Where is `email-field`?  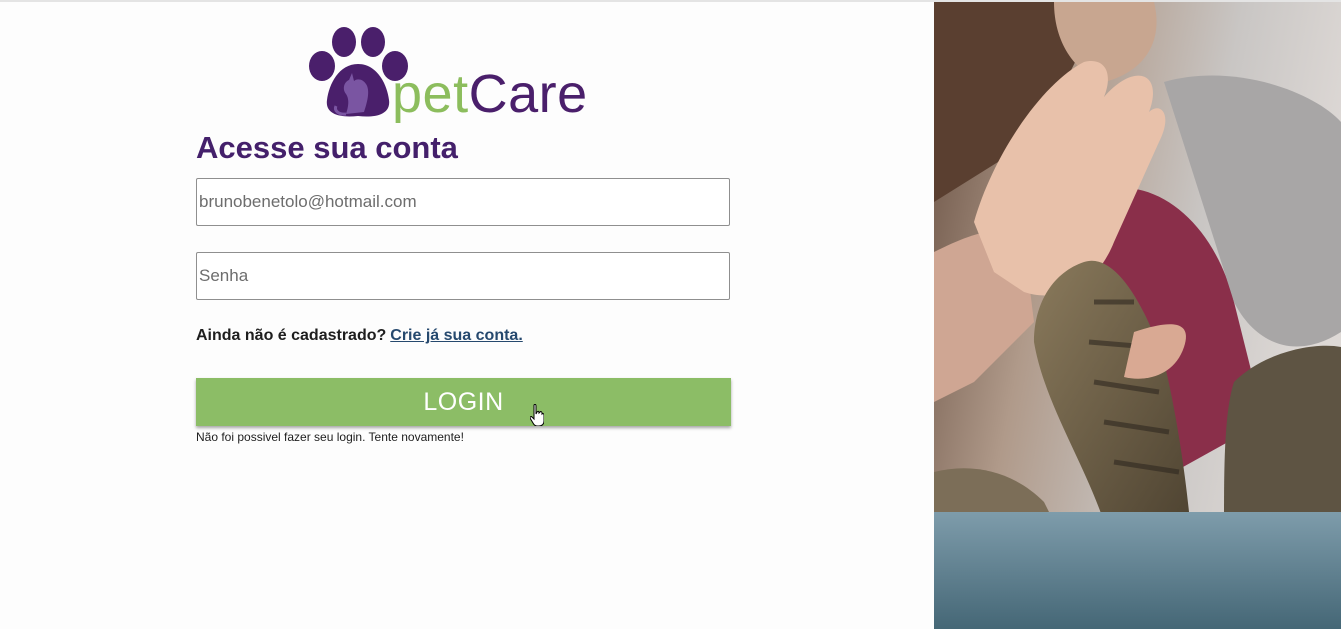
email-field is located at coordinates (463, 202).